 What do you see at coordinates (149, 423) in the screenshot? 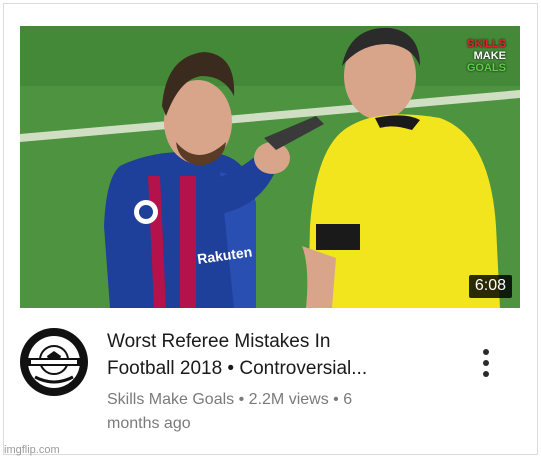
I see `upload-age-unit: months ago` at bounding box center [149, 423].